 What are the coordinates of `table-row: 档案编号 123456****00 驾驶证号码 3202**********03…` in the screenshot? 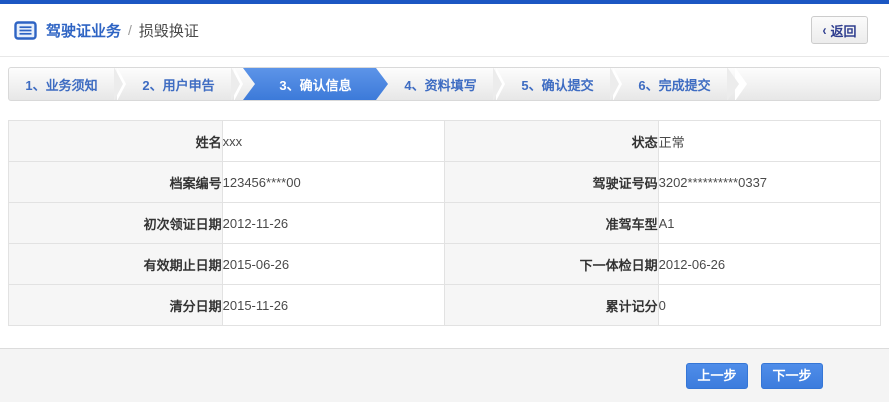 It's located at (445, 182).